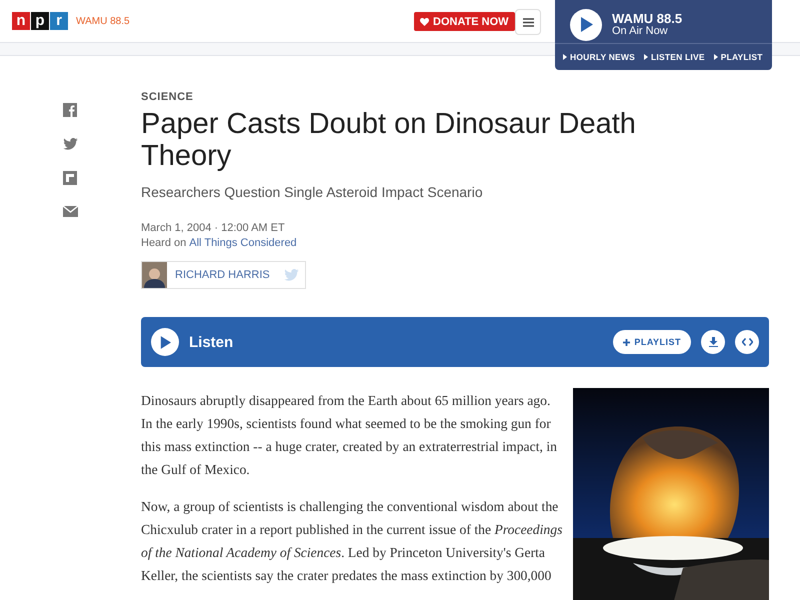 The image size is (800, 600). What do you see at coordinates (464, 21) in the screenshot?
I see `donate-button: DONATE NOW` at bounding box center [464, 21].